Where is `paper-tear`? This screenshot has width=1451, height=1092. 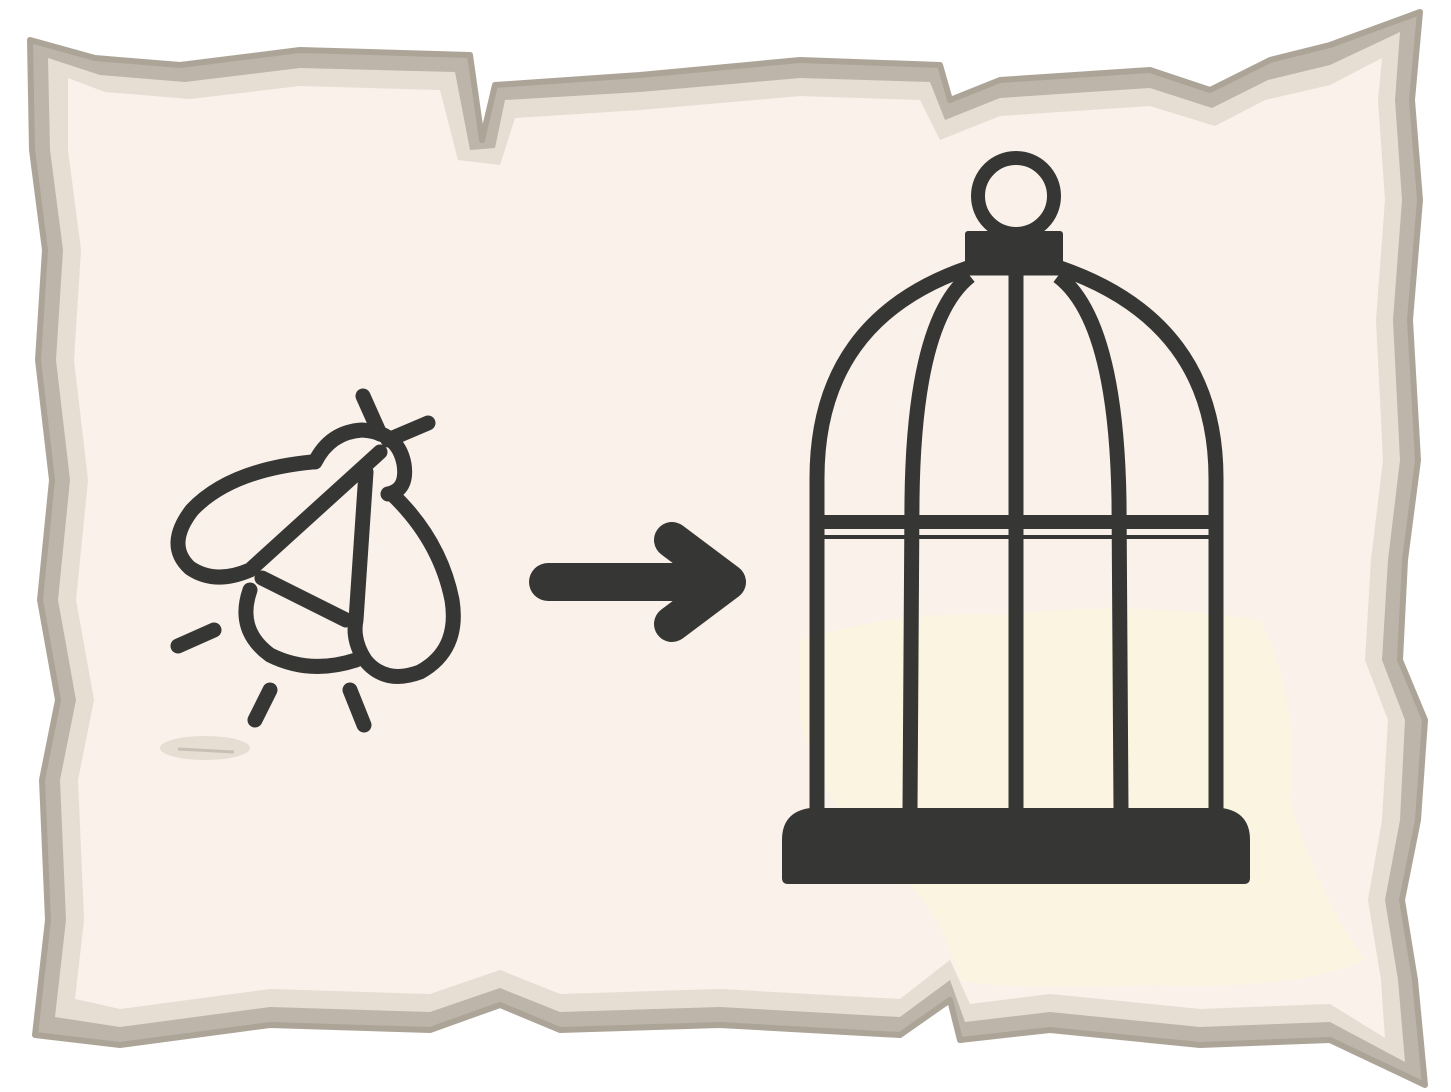 paper-tear is located at coordinates (205, 748).